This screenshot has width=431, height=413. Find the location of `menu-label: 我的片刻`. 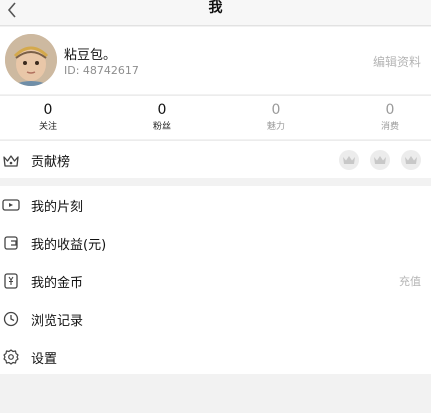

menu-label: 我的片刻 is located at coordinates (57, 207).